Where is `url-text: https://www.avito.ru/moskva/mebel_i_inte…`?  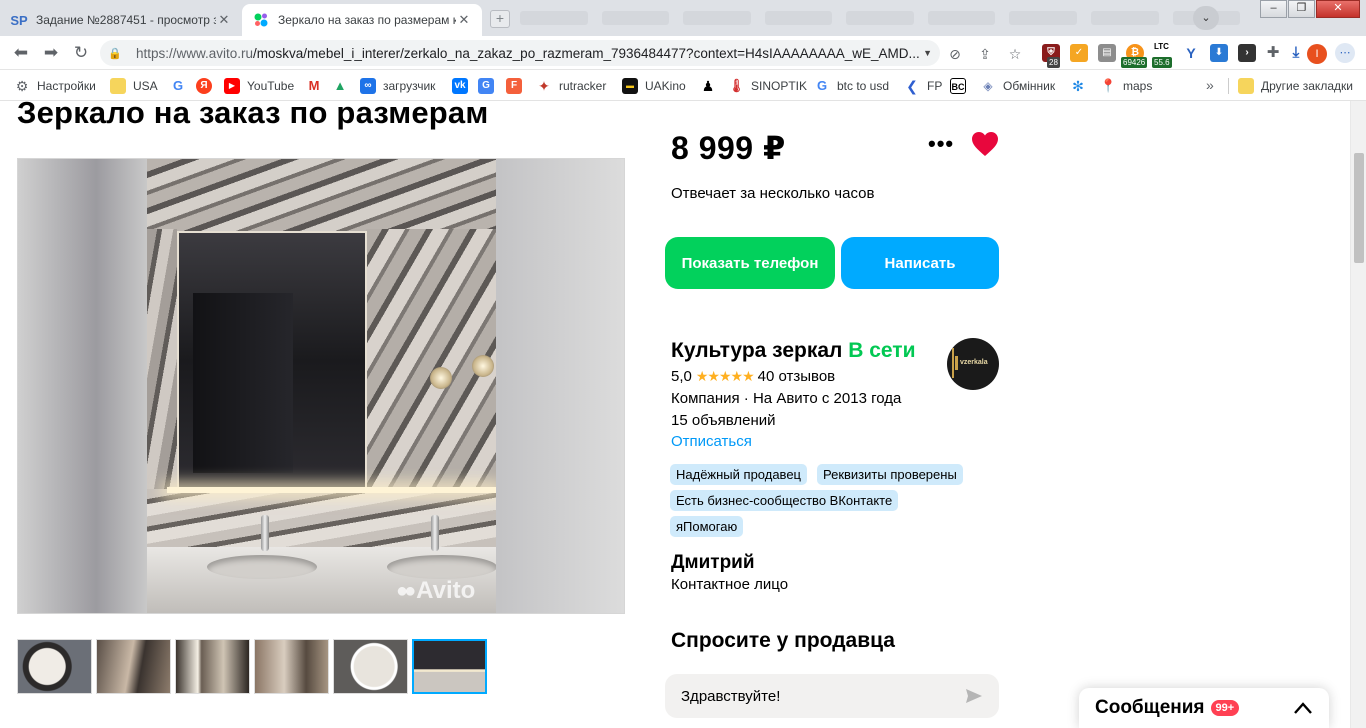 url-text: https://www.avito.ru/moskva/mebel_i_inte… is located at coordinates (527, 53).